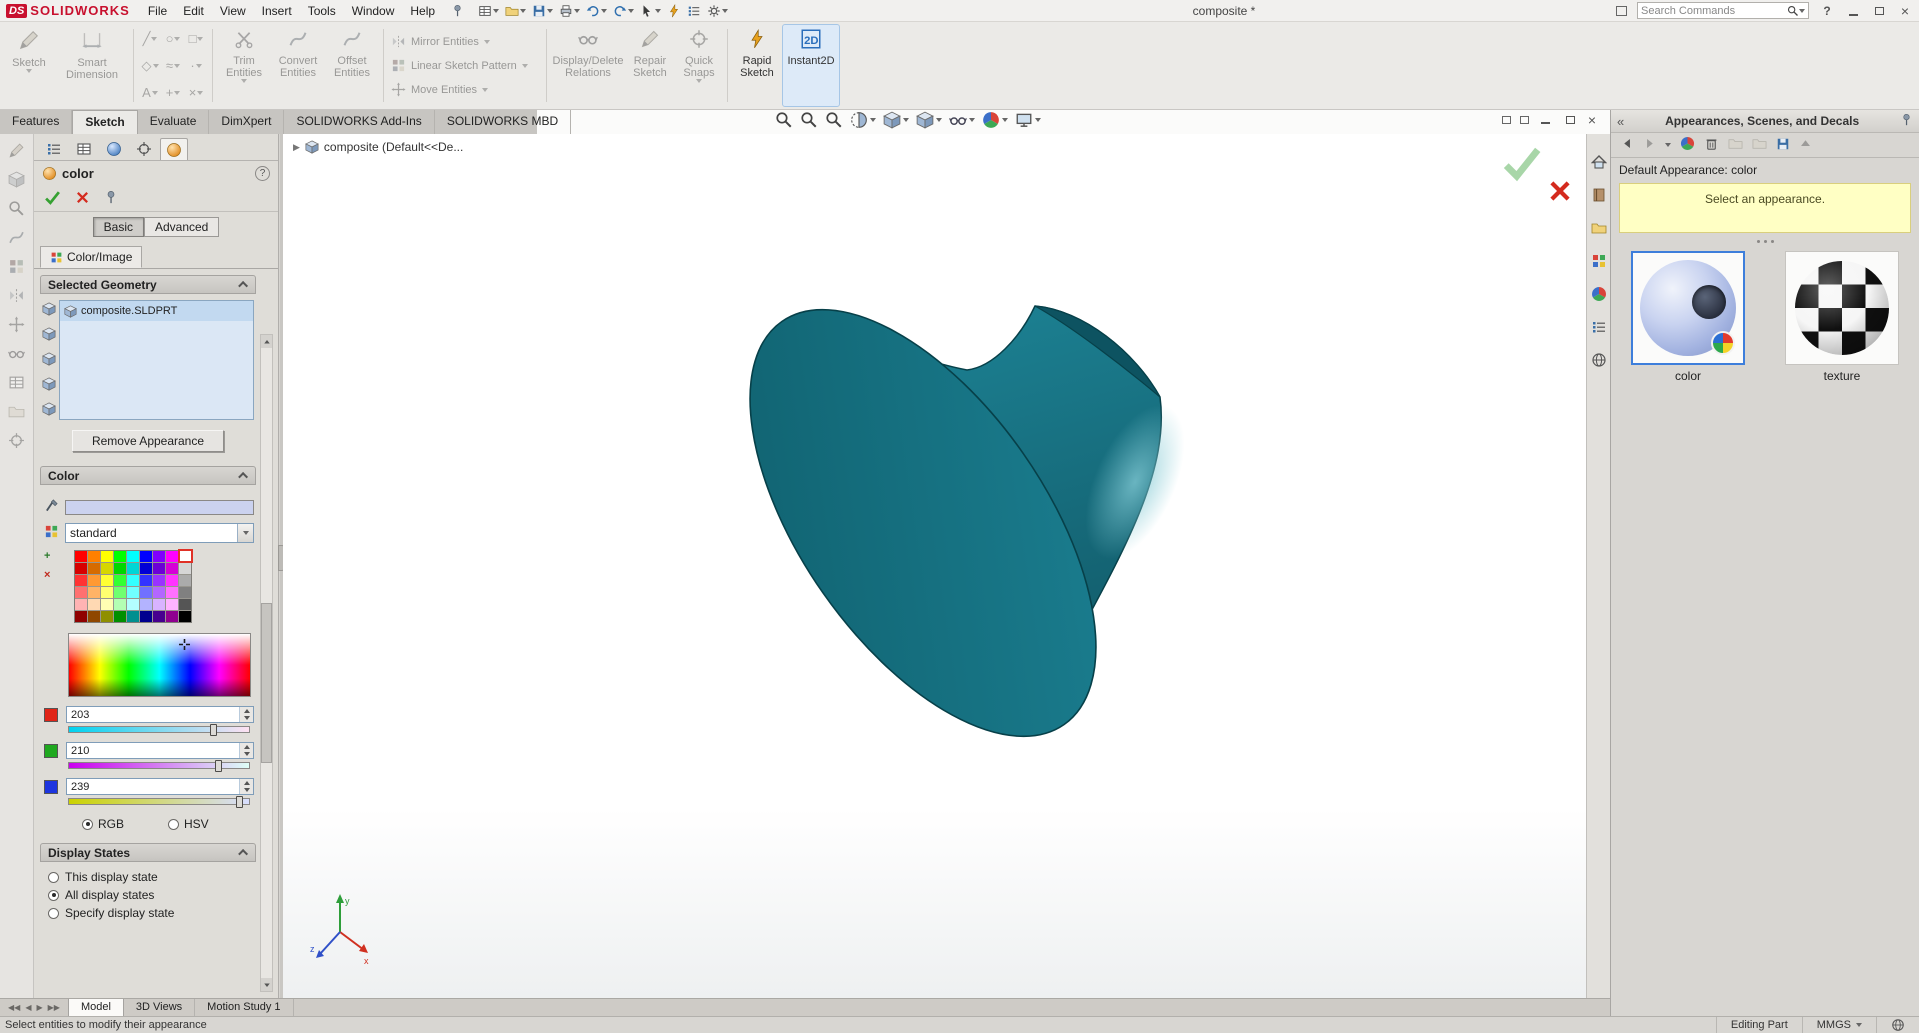 This screenshot has height=1033, width=1919. What do you see at coordinates (359, 122) in the screenshot?
I see `command-tab: SOLIDWORKS Add-Ins` at bounding box center [359, 122].